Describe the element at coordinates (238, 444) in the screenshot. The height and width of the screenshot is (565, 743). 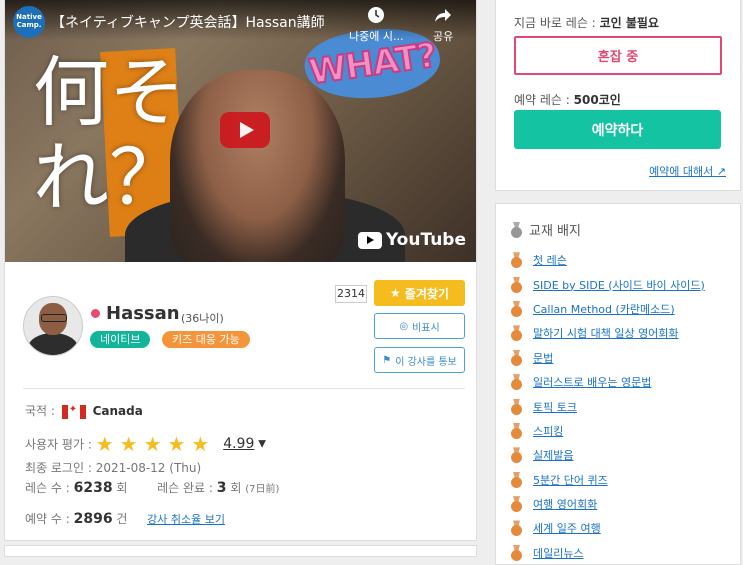
I see `rating-value-link: 4.99` at that location.